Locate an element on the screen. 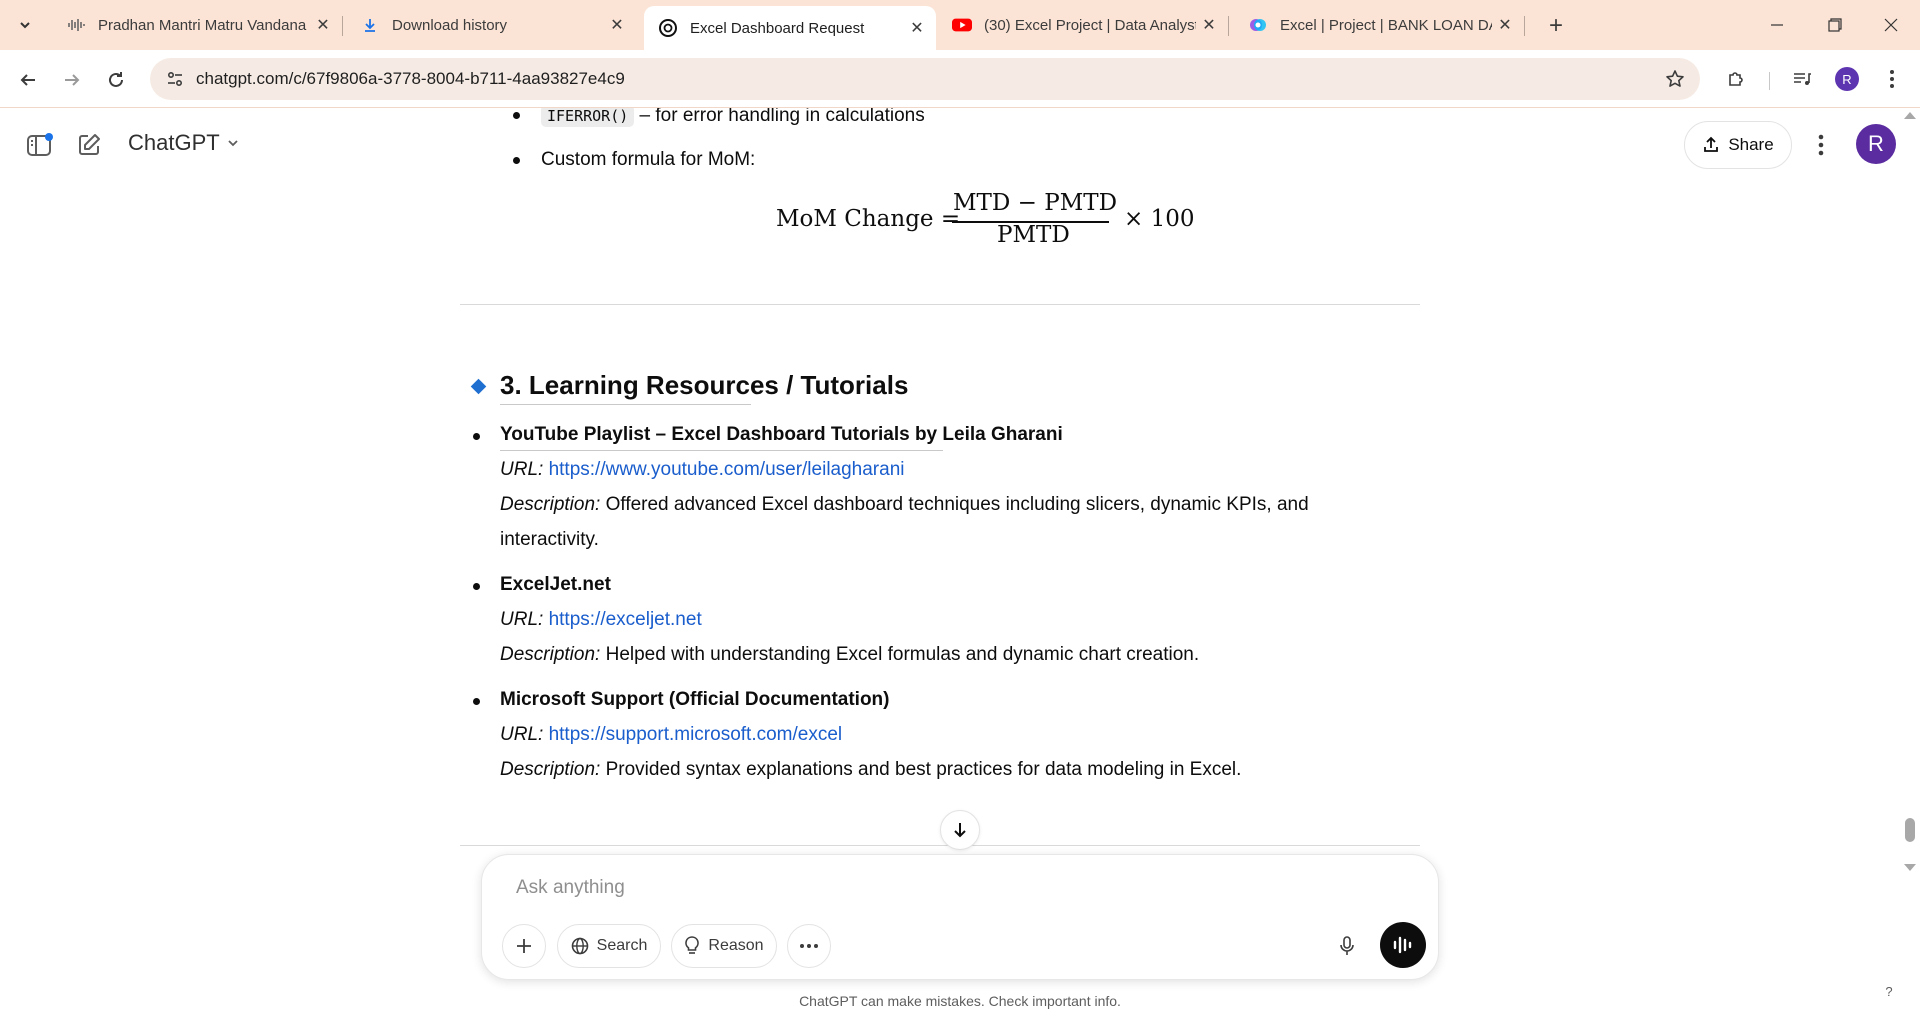  tab-separator is located at coordinates (1228, 26).